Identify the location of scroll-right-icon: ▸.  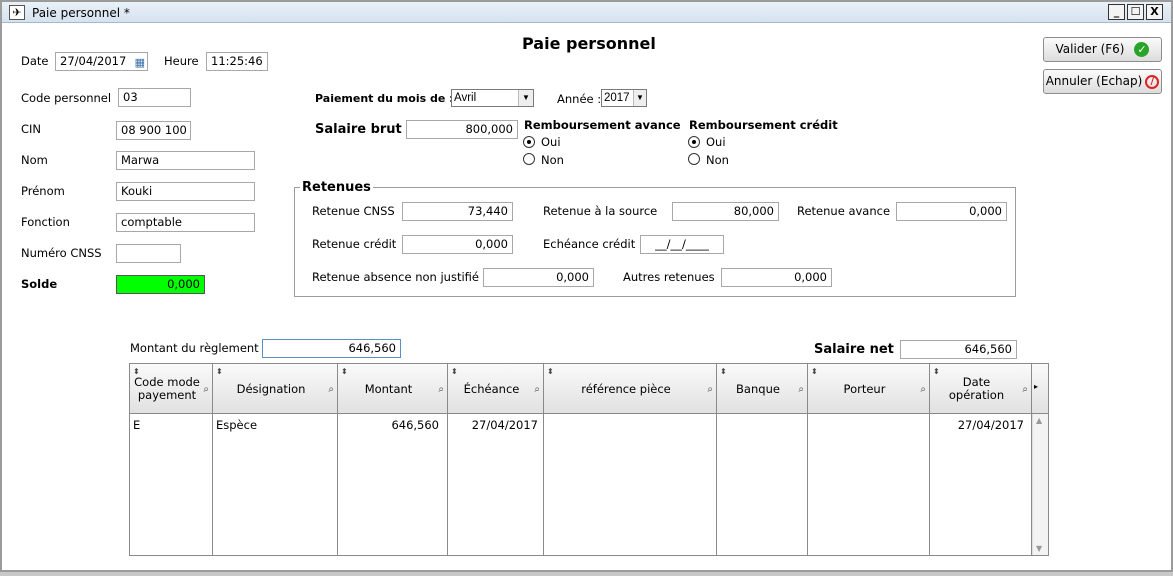
(1036, 386).